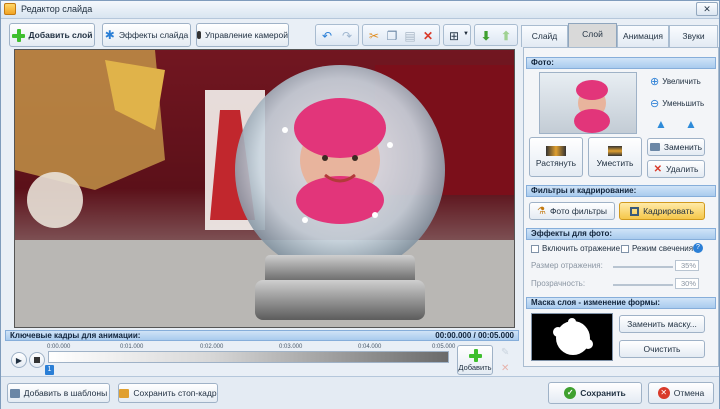  Describe the element at coordinates (655, 104) in the screenshot. I see `zoom-out-icon: ⊖` at that location.